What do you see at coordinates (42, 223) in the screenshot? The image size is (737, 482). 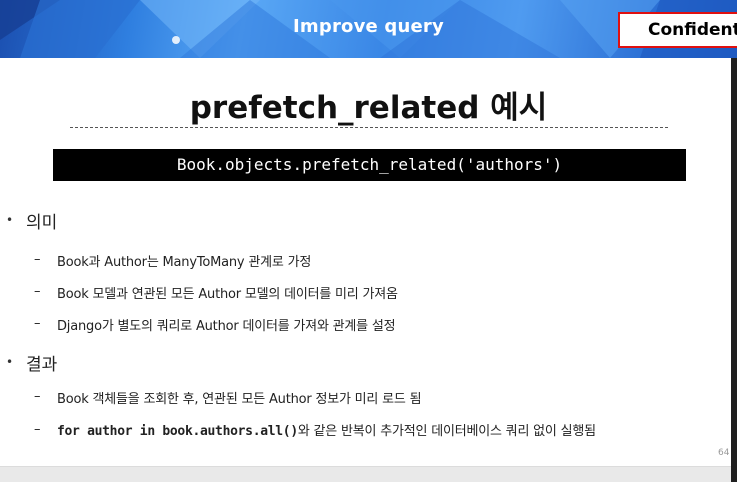 I see `section-heading-meaning: 의미` at bounding box center [42, 223].